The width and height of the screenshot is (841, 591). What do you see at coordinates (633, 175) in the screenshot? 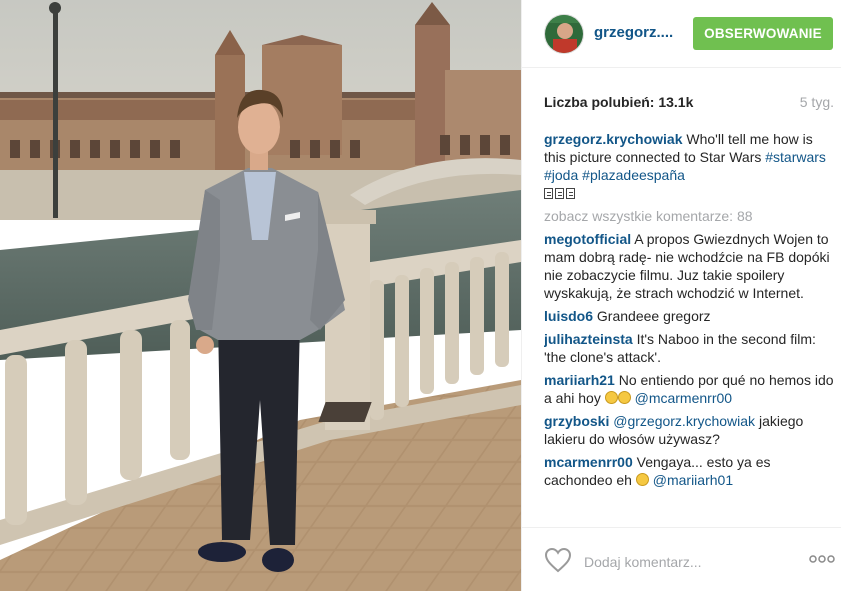
I see `hashtag: #plazadeespaña` at bounding box center [633, 175].